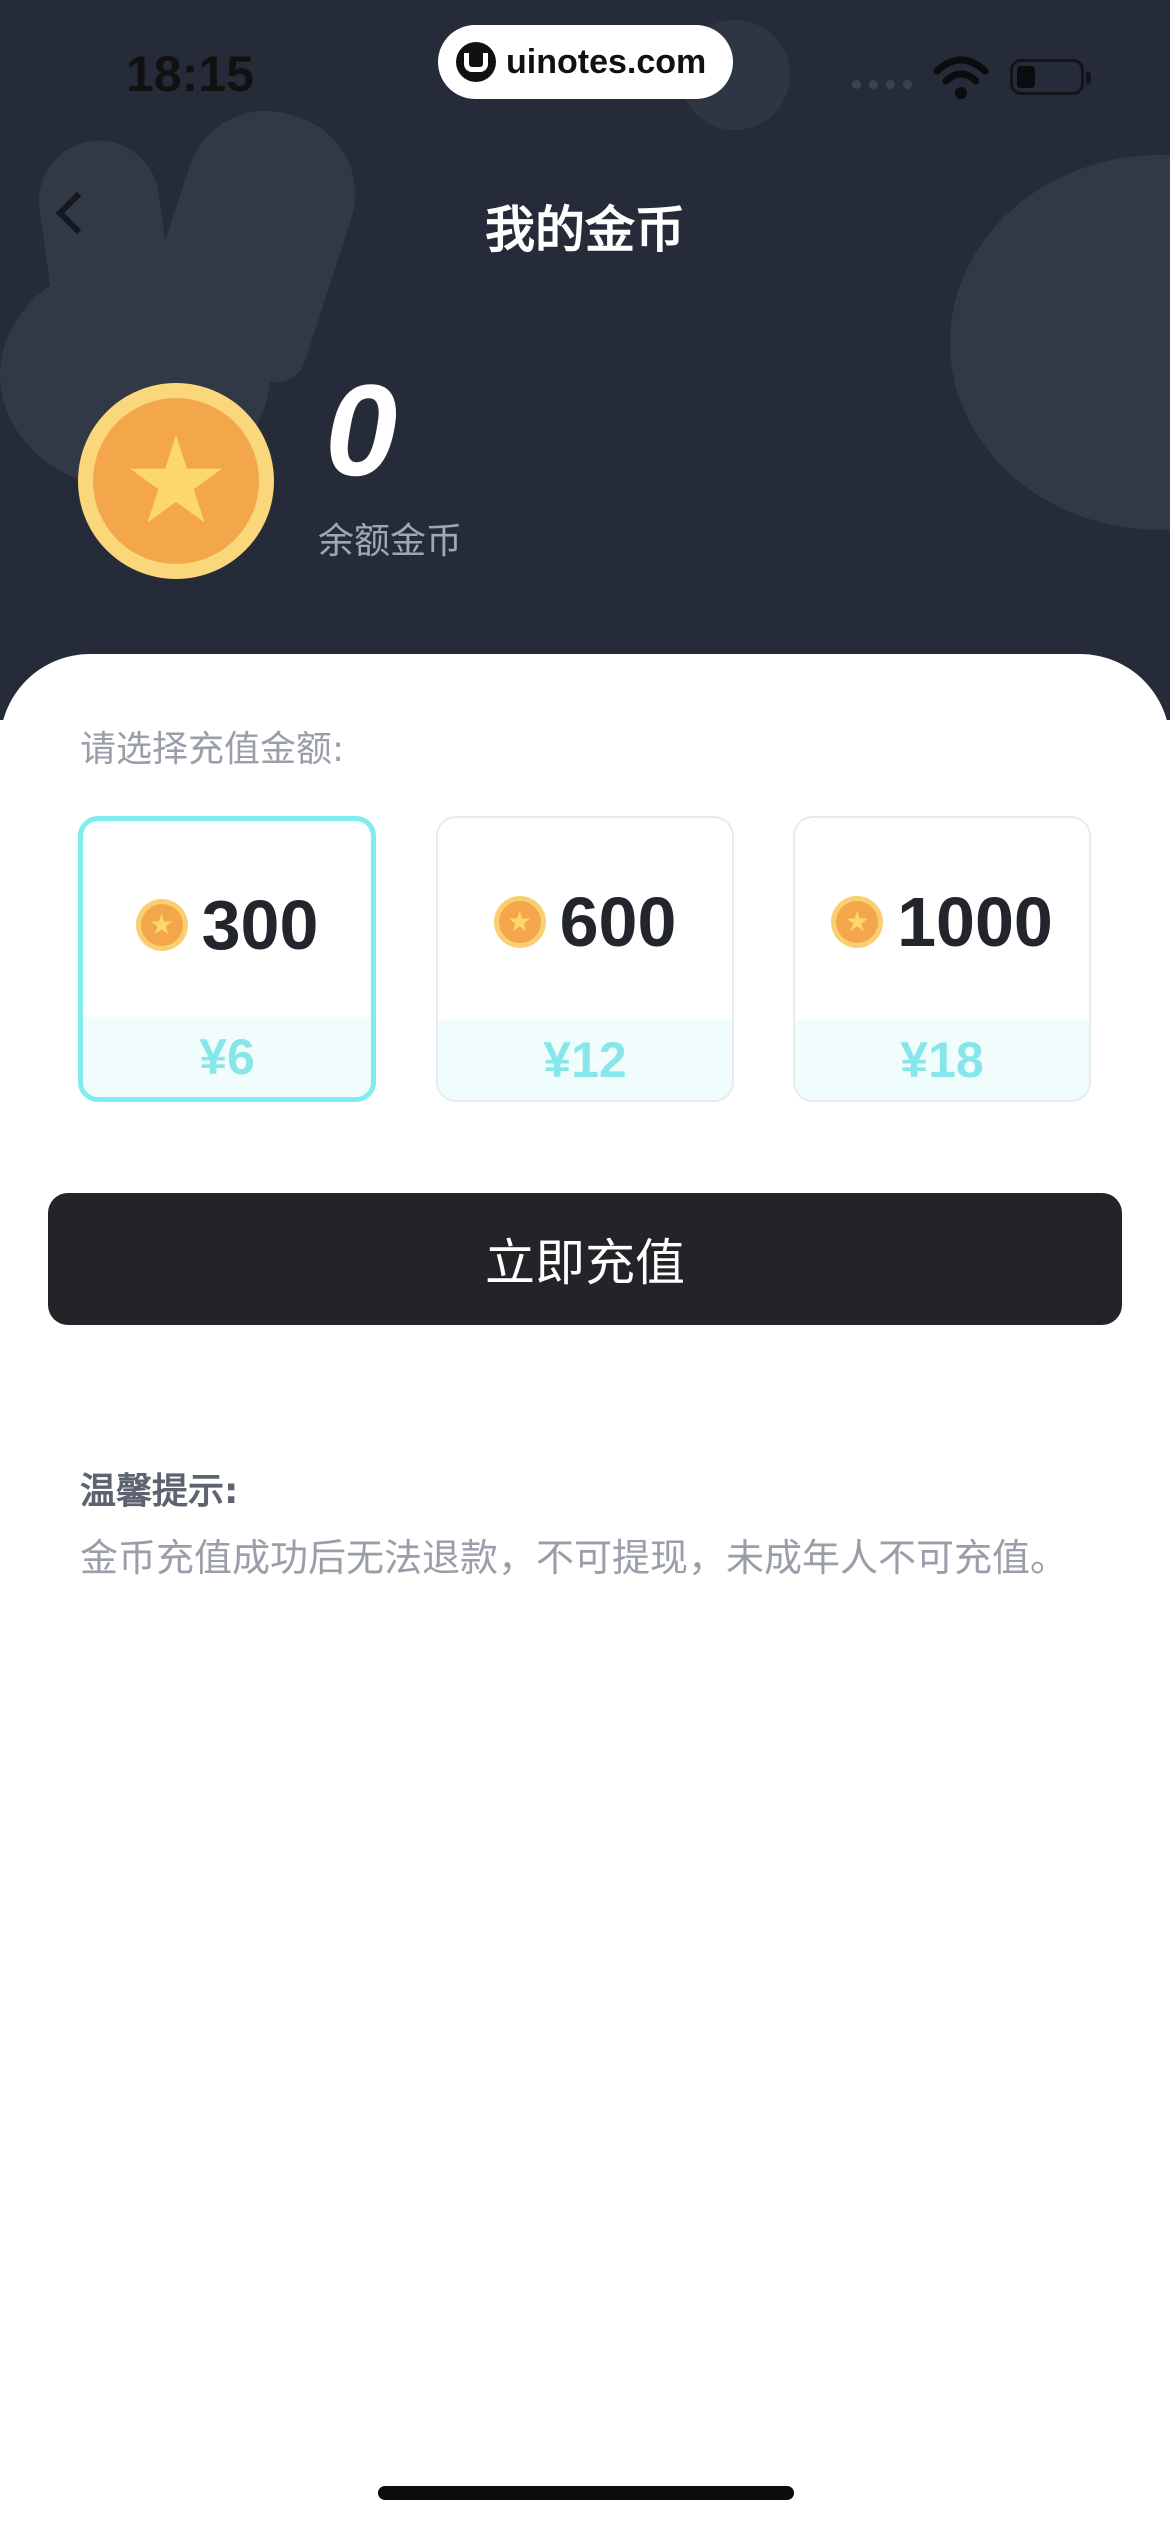  Describe the element at coordinates (176, 481) in the screenshot. I see `gold-coin-icon: ★` at that location.